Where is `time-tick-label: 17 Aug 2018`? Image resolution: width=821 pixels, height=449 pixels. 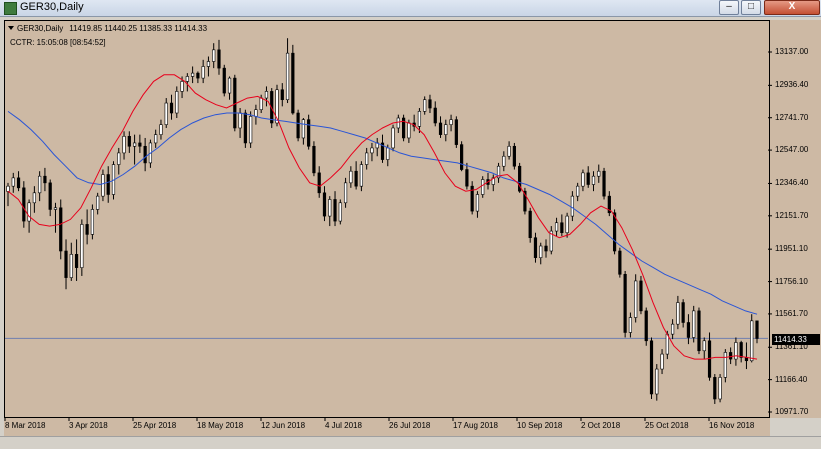
time-tick-label: 17 Aug 2018 is located at coordinates (475, 425).